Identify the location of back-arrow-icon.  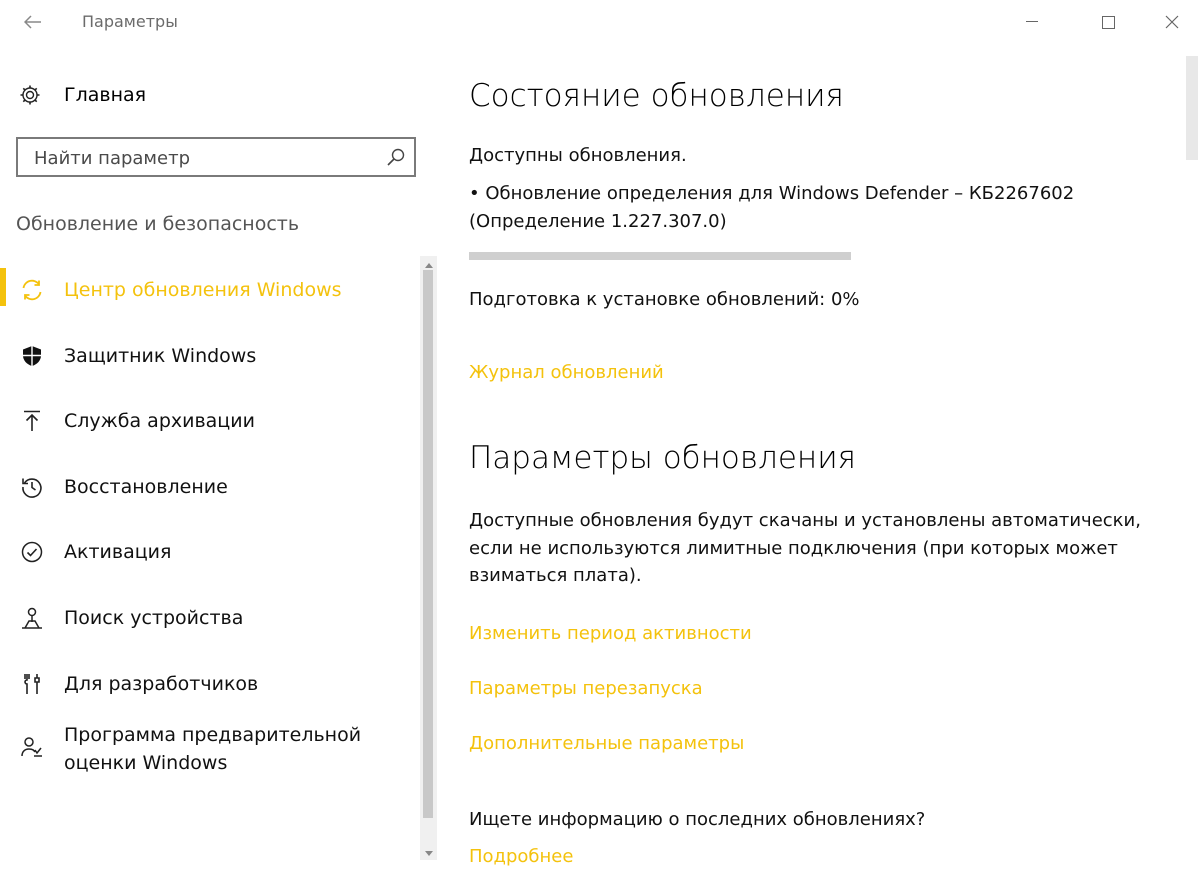
(32, 22).